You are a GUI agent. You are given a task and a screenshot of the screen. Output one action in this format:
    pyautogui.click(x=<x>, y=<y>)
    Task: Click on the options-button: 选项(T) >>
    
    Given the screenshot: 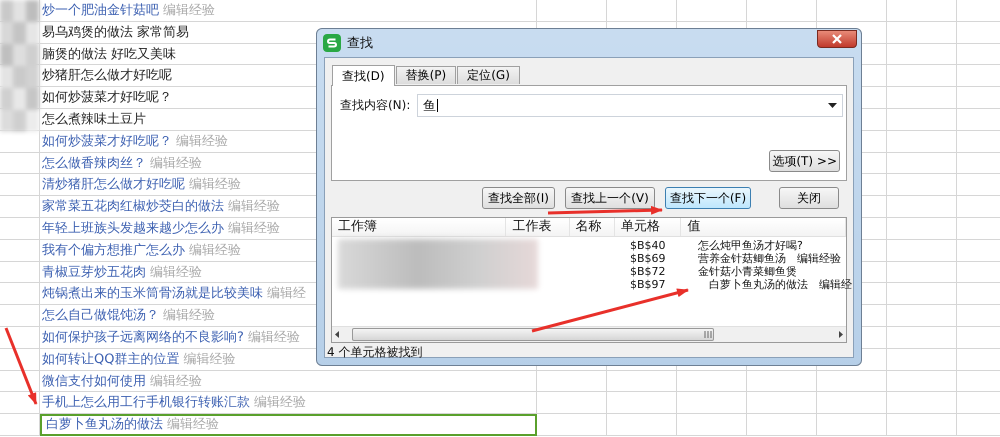 What is the action you would take?
    pyautogui.click(x=804, y=161)
    